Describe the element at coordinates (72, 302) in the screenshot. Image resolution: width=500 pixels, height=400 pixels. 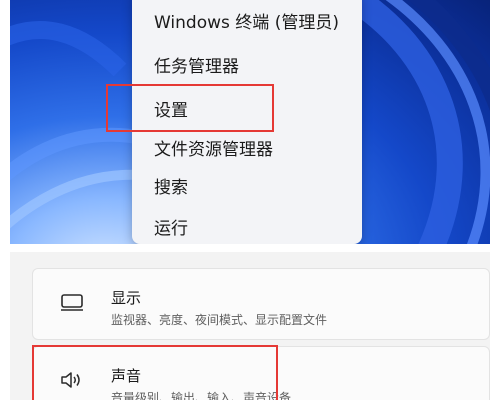
I see `monitor-icon` at that location.